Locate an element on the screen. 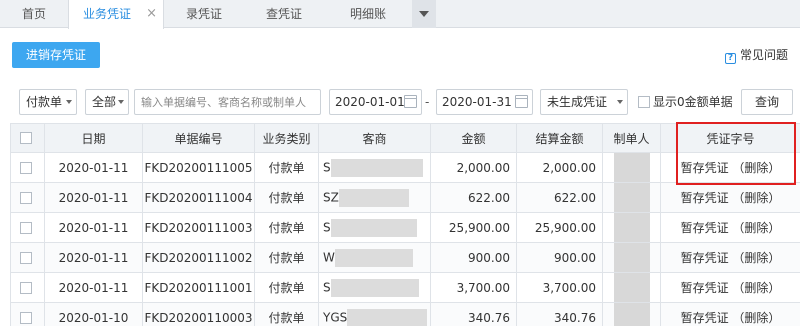 The image size is (800, 326). column-header-settle-amount: 结算金额 is located at coordinates (559, 138).